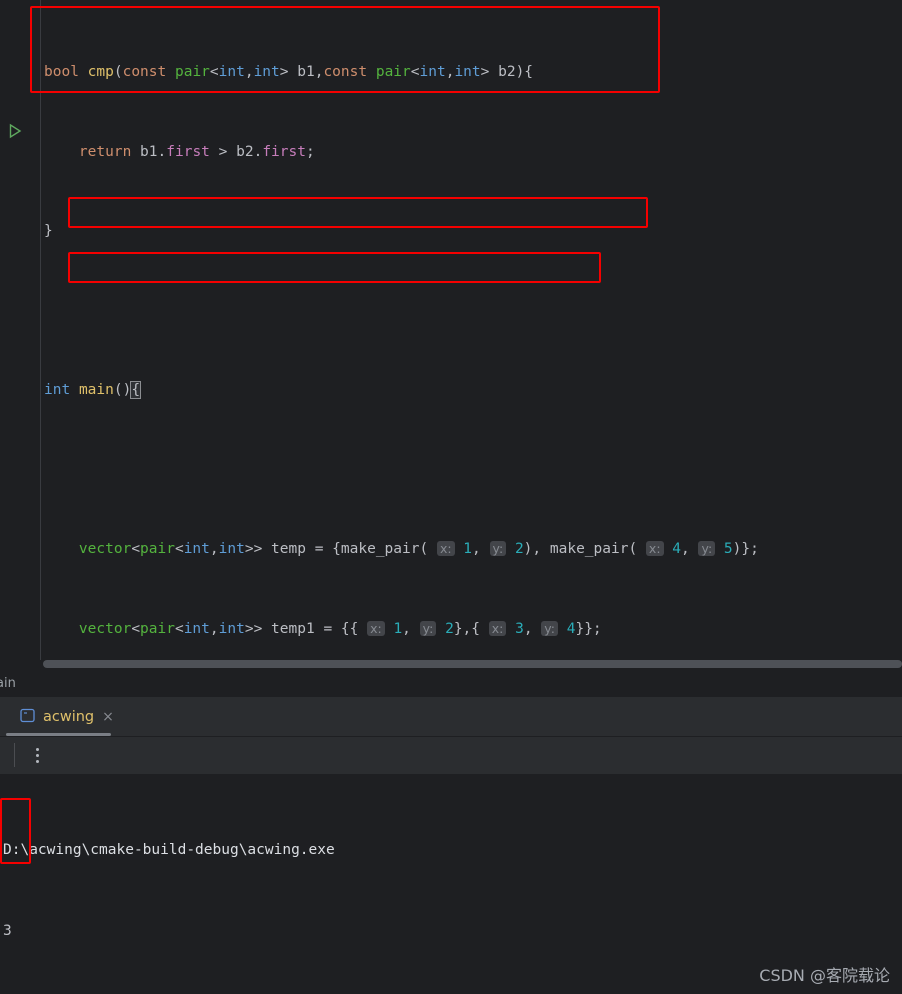 The height and width of the screenshot is (994, 902). I want to click on run-tab-label: acwing, so click(69, 717).